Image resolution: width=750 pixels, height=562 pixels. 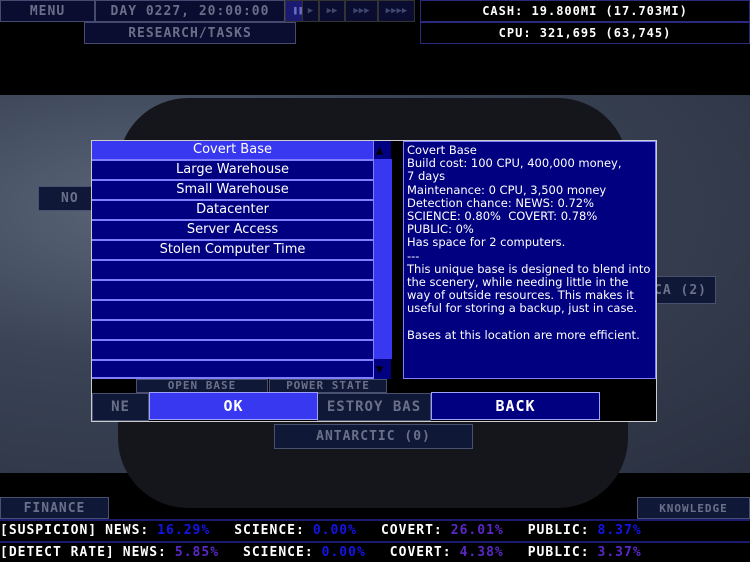 What do you see at coordinates (47, 11) in the screenshot?
I see `menu-button: MENU` at bounding box center [47, 11].